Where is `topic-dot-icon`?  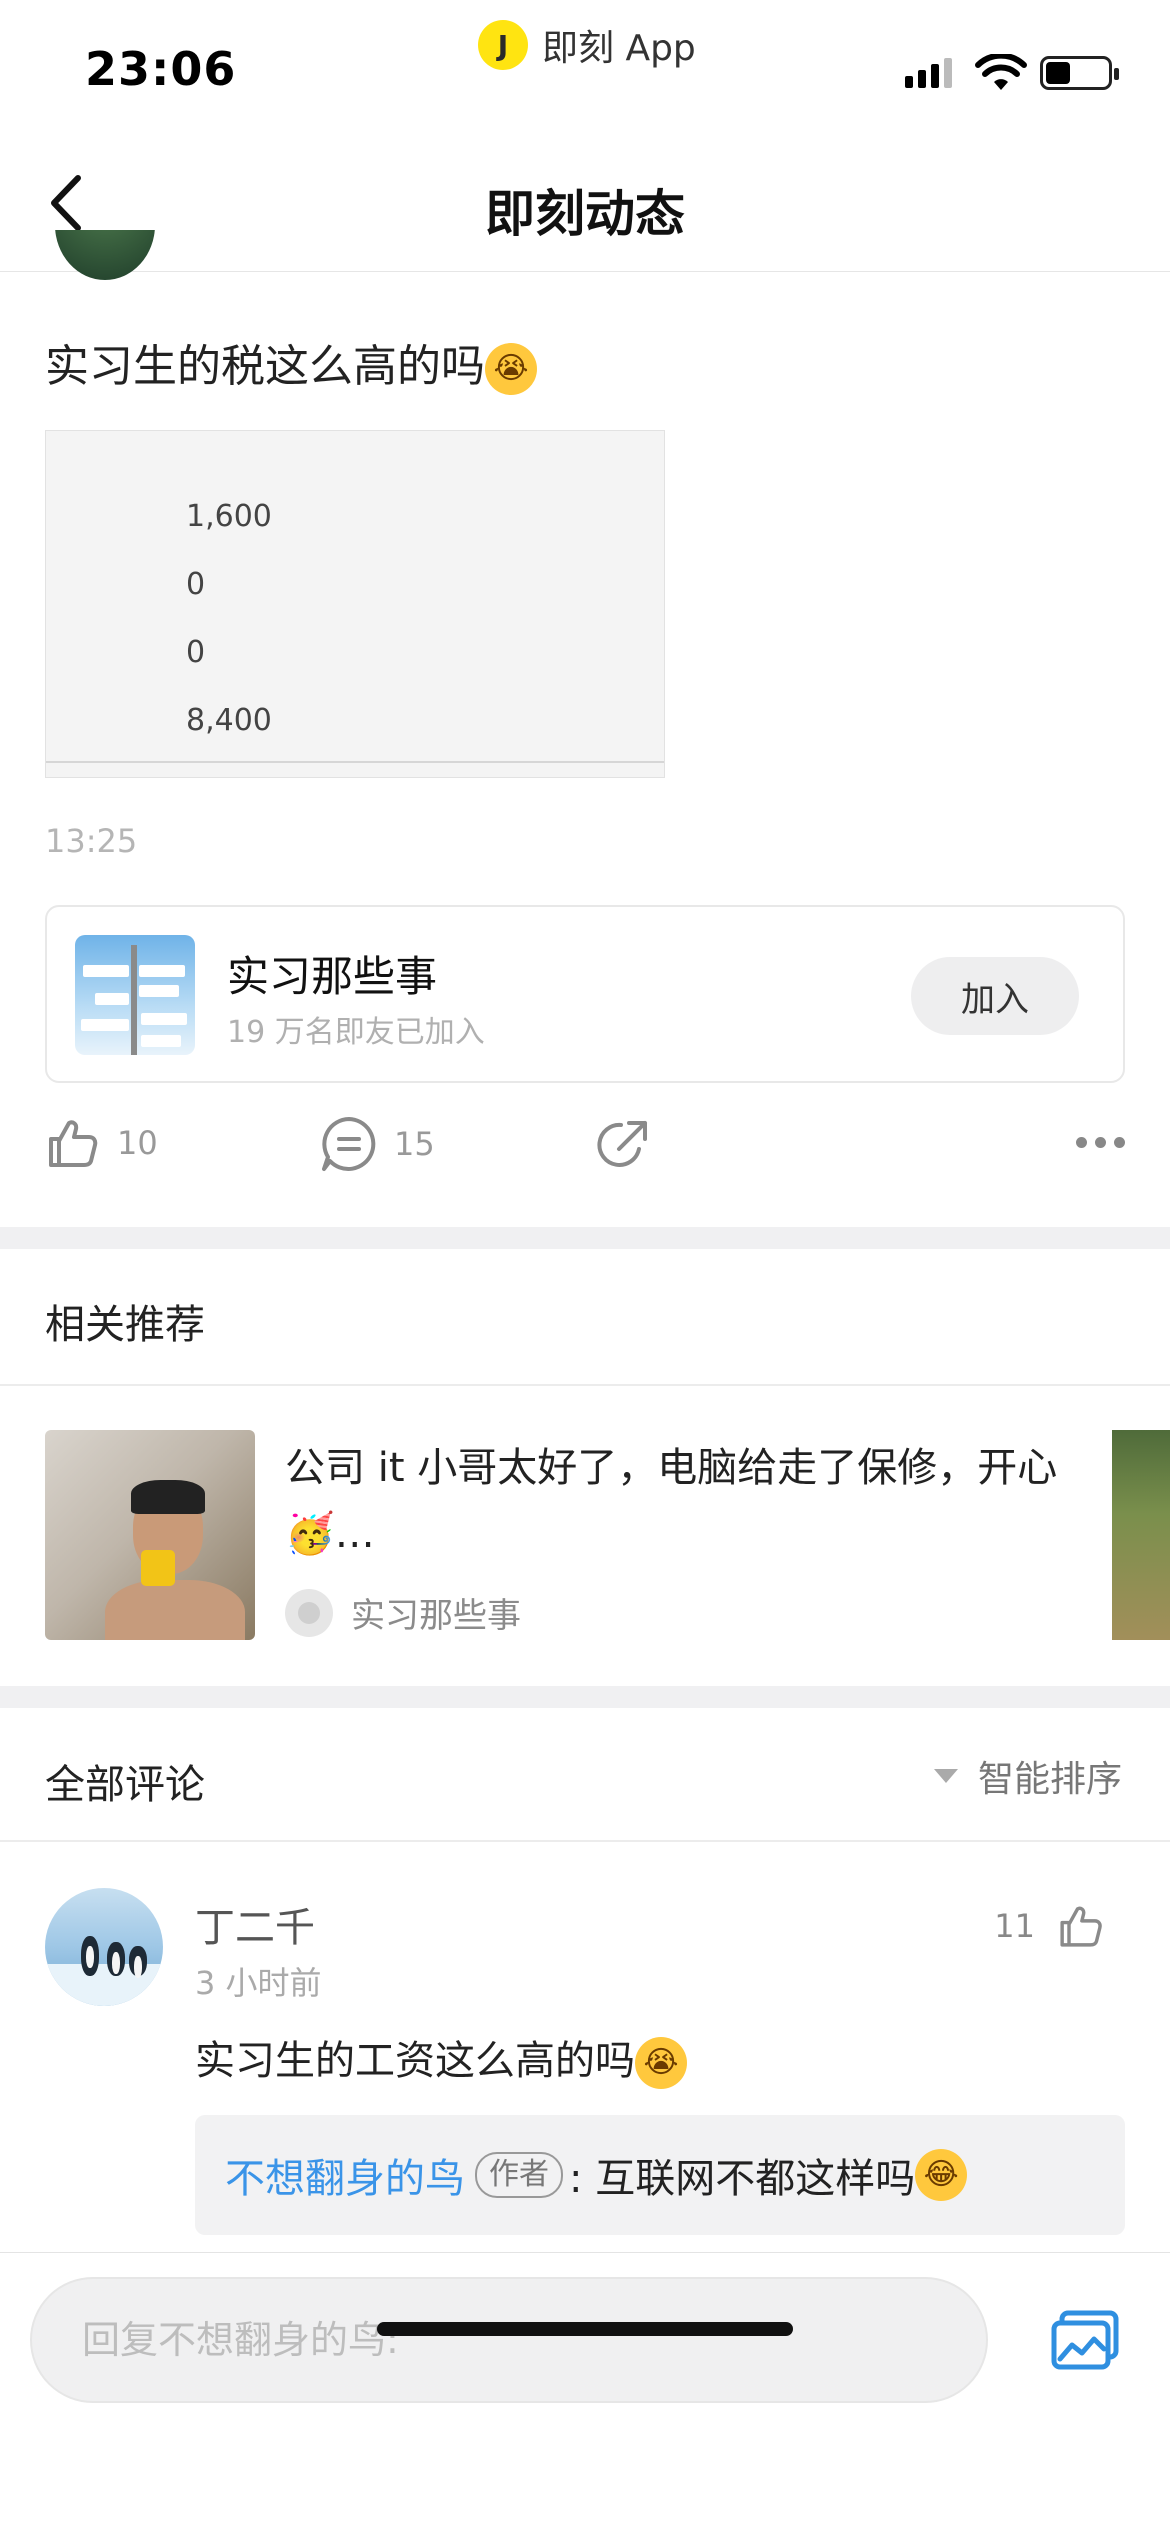
topic-dot-icon is located at coordinates (309, 1612).